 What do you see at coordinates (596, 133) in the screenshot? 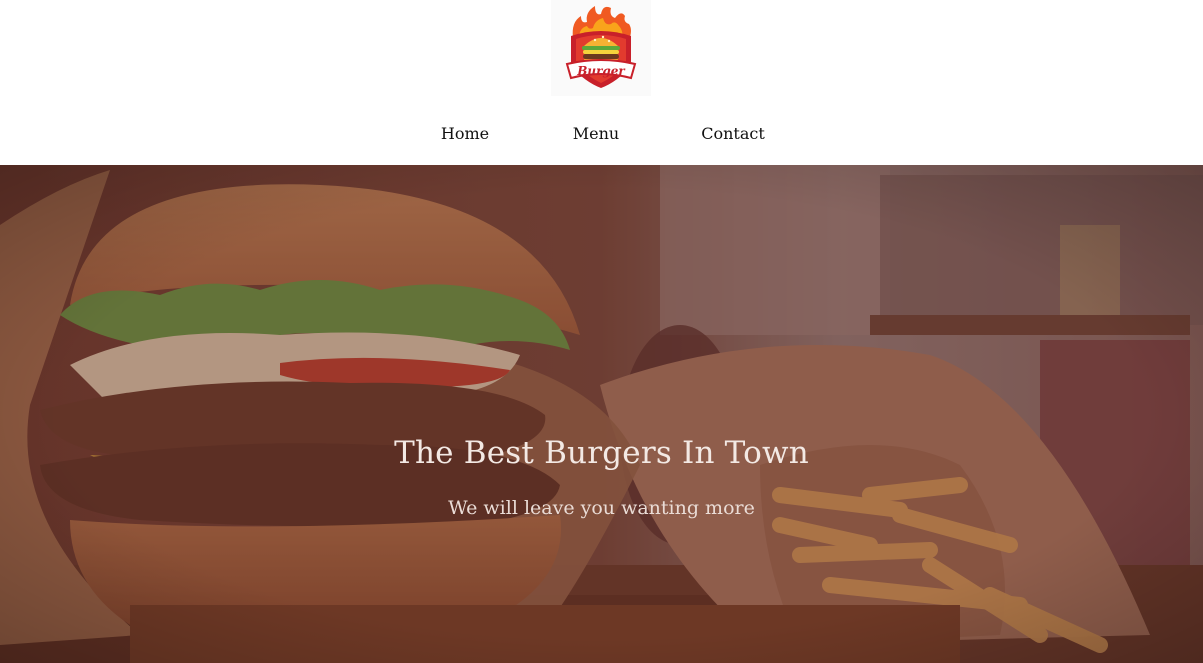
I see `nav-item-menu: Menu` at bounding box center [596, 133].